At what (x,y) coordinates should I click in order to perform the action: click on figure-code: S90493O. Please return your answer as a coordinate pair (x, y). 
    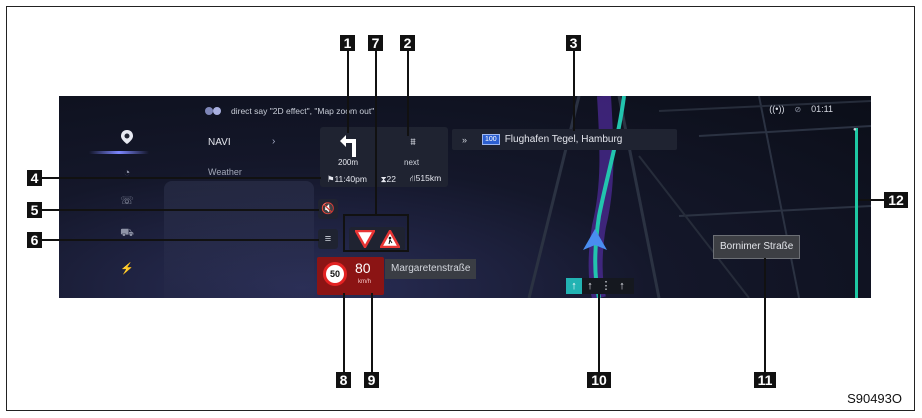
    Looking at the image, I should click on (874, 398).